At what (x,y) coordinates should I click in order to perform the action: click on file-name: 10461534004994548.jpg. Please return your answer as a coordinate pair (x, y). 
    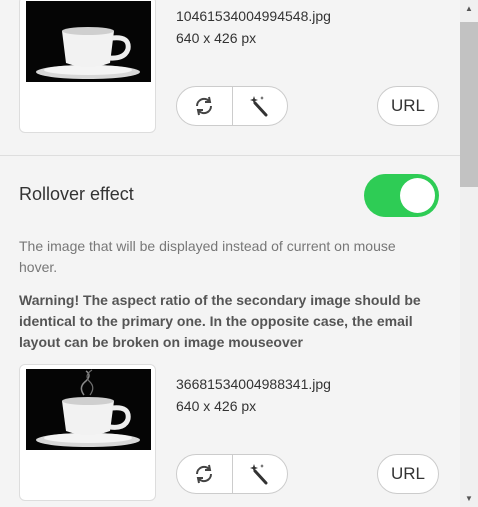
    Looking at the image, I should click on (253, 16).